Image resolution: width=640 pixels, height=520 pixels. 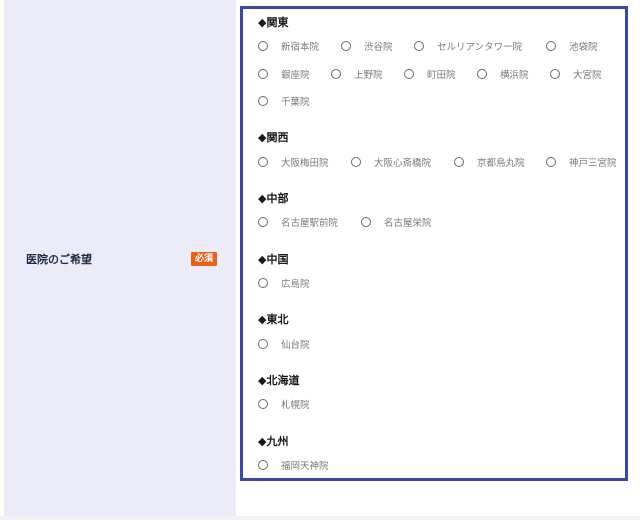 I want to click on clinic-option: 新宿本院, so click(x=288, y=46).